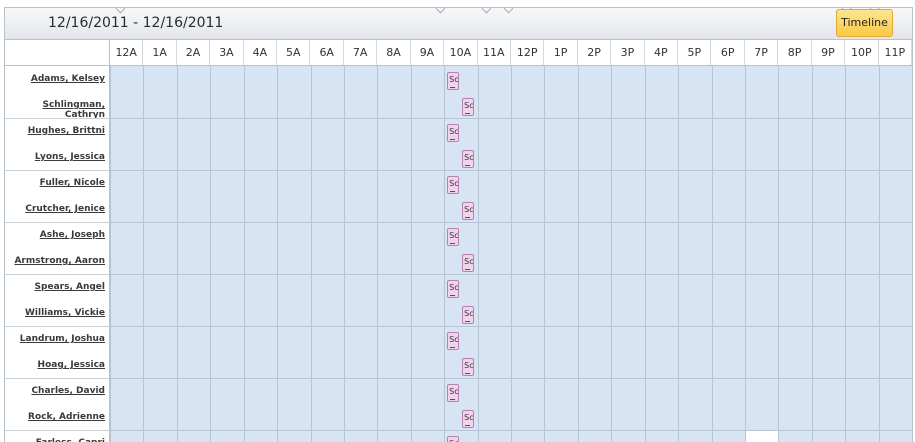  What do you see at coordinates (55, 209) in the screenshot?
I see `resource-name-link: Crutcher, Jenice` at bounding box center [55, 209].